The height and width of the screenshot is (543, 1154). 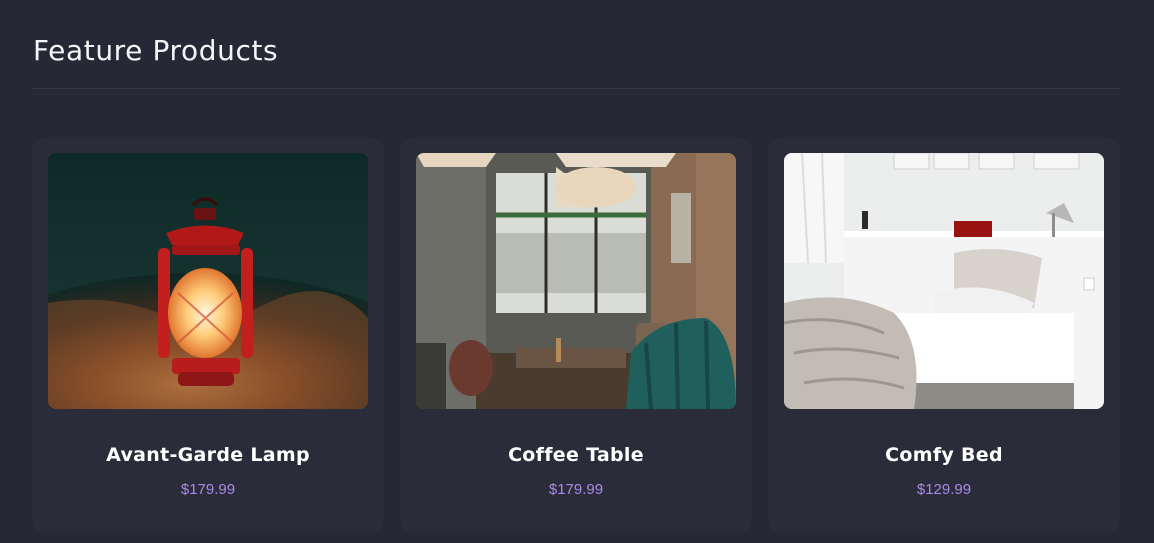 I want to click on lantern-image, so click(x=208, y=281).